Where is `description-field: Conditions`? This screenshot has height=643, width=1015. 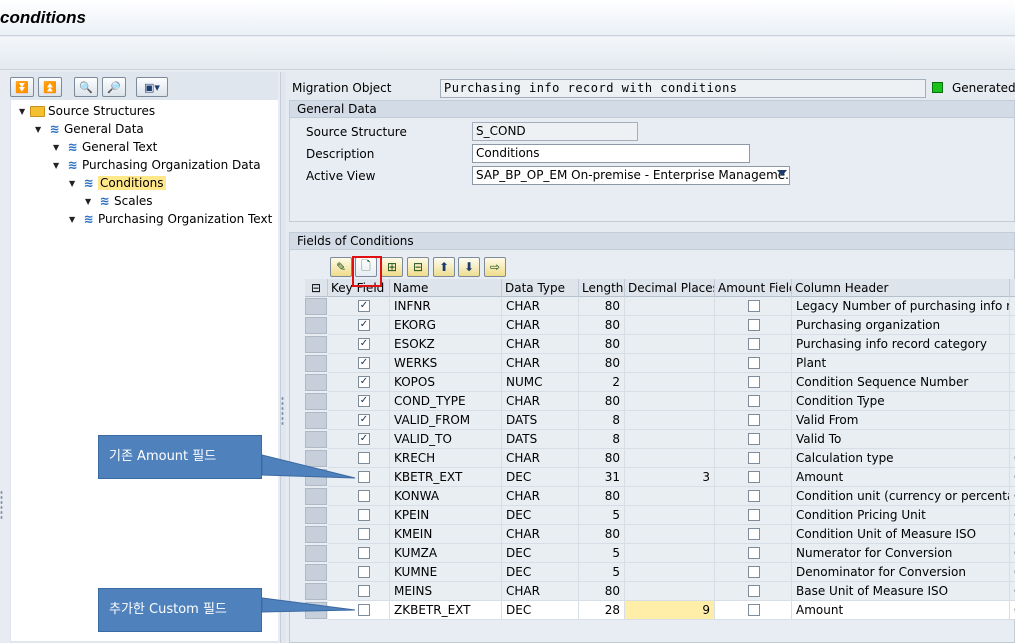
description-field: Conditions is located at coordinates (611, 153).